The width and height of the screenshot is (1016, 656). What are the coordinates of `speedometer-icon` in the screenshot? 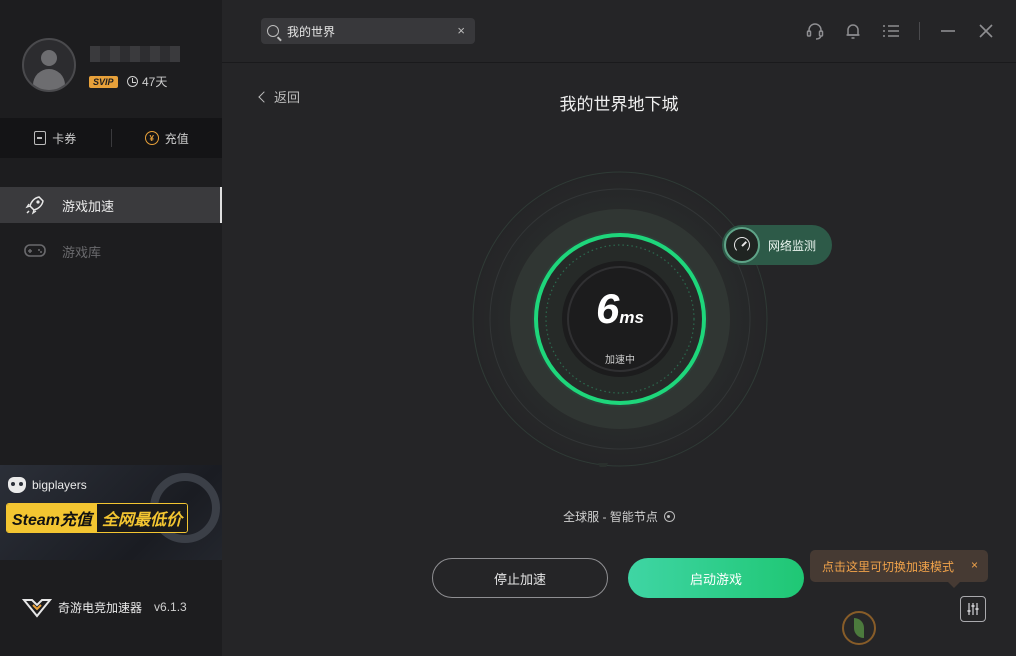 It's located at (742, 245).